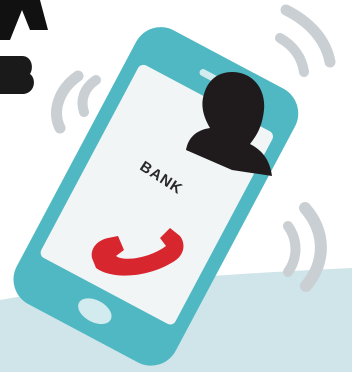 The height and width of the screenshot is (377, 352). Describe the element at coordinates (17, 75) in the screenshot. I see `cropped-letter-fragment` at that location.